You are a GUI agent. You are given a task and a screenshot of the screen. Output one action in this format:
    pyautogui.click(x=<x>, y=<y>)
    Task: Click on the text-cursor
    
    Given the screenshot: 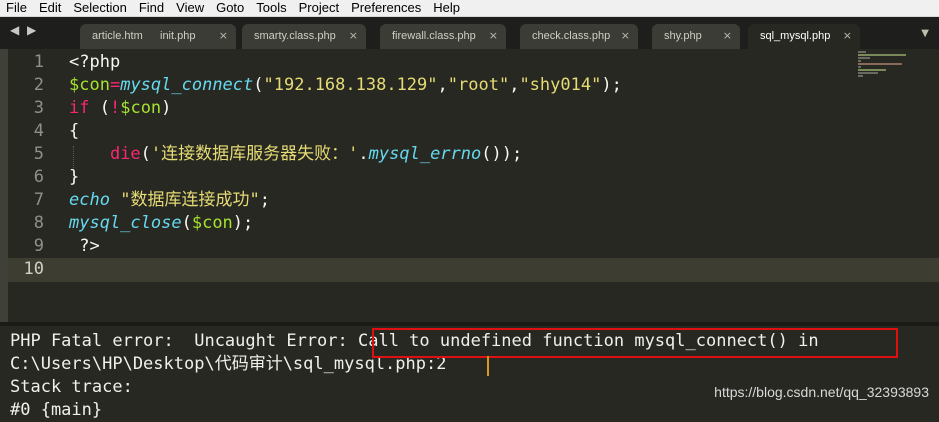 What is the action you would take?
    pyautogui.click(x=488, y=366)
    